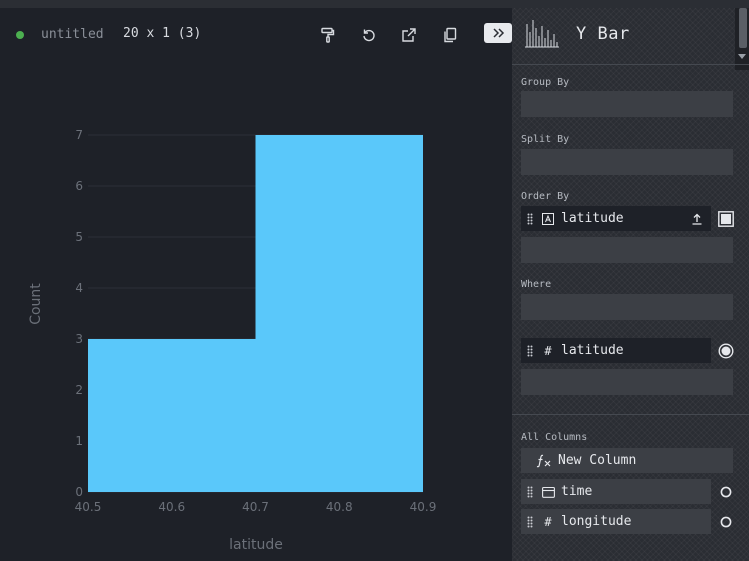 The image size is (749, 561). I want to click on active-column-pill: # latitude, so click(616, 350).